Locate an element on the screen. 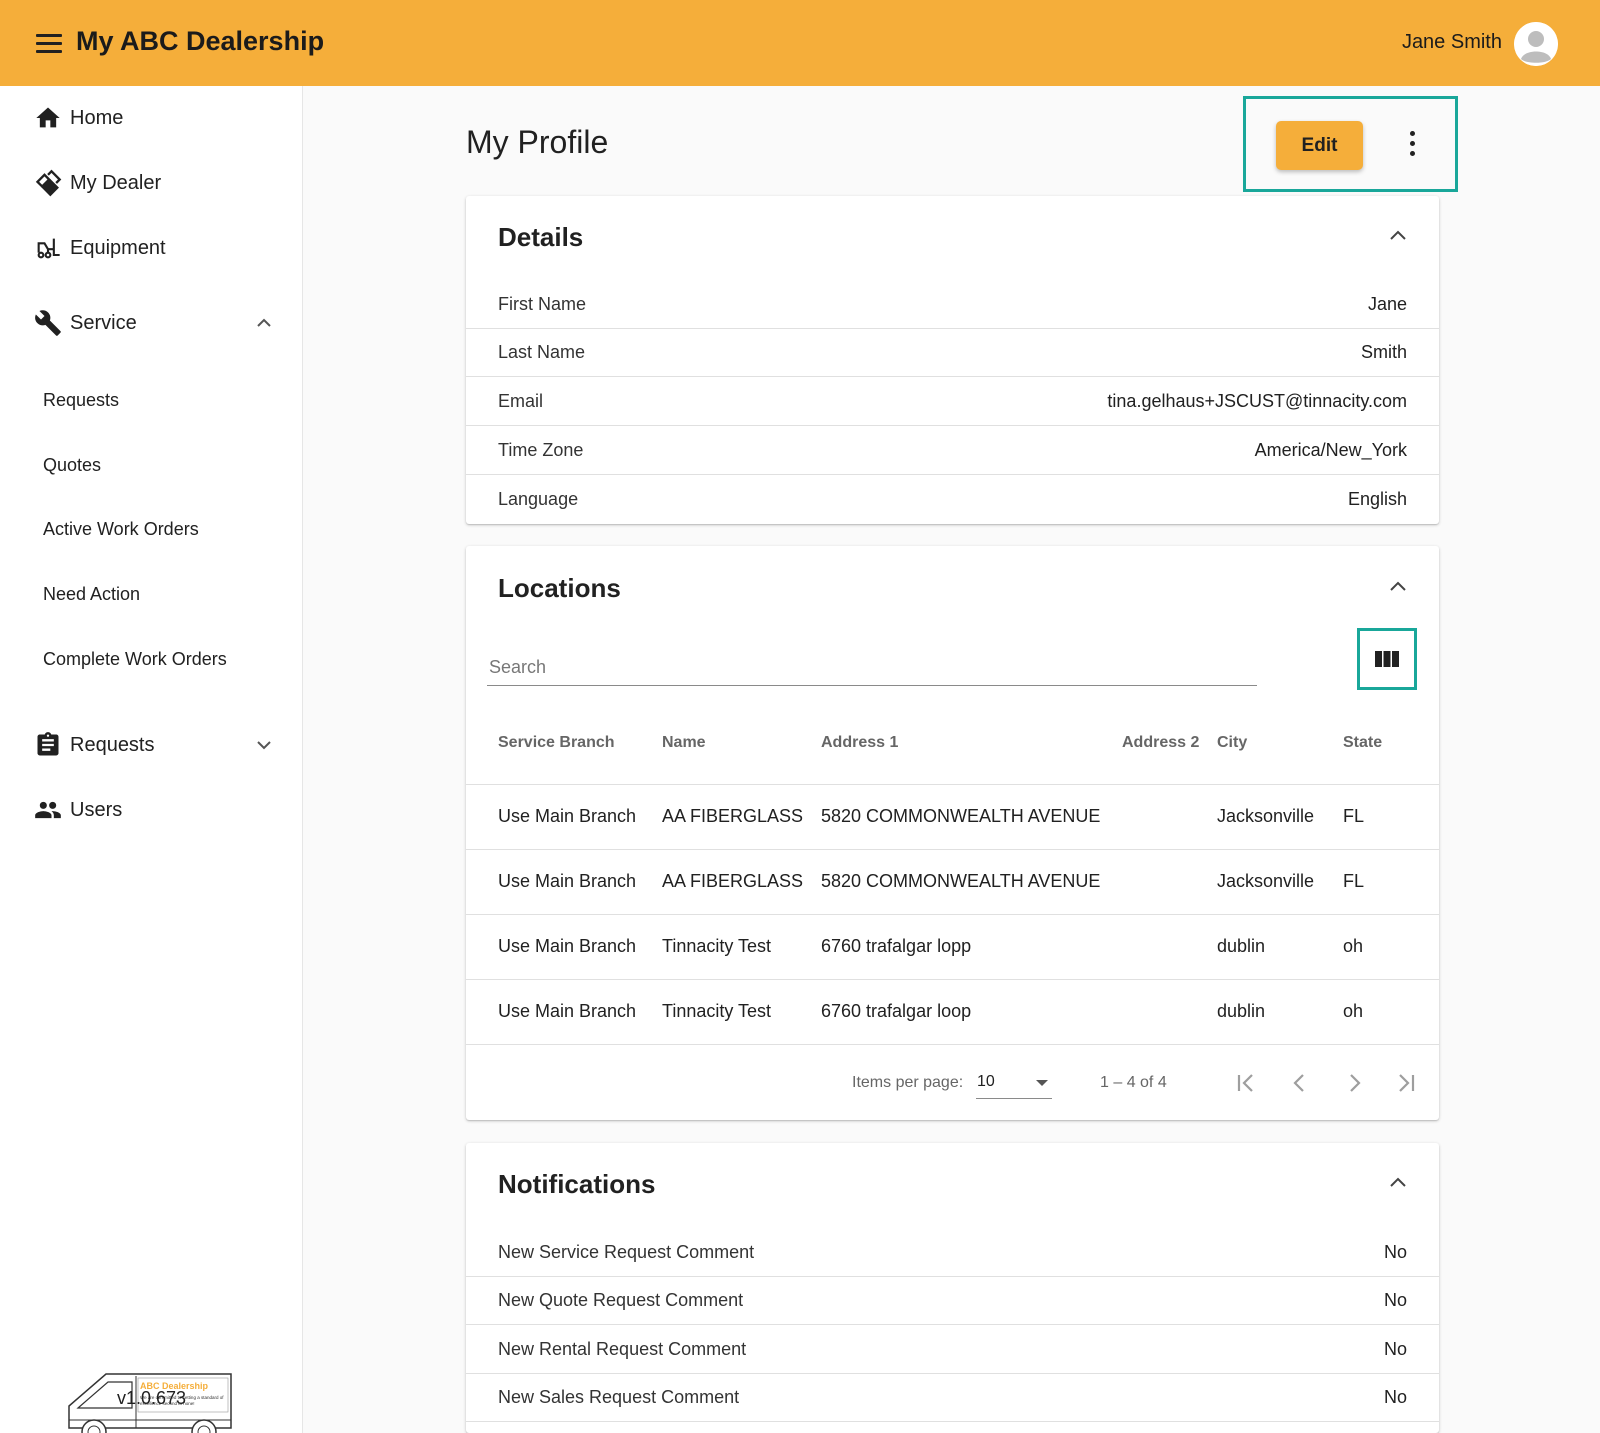  range-label: 1 – 4 of 4 is located at coordinates (1133, 1082).